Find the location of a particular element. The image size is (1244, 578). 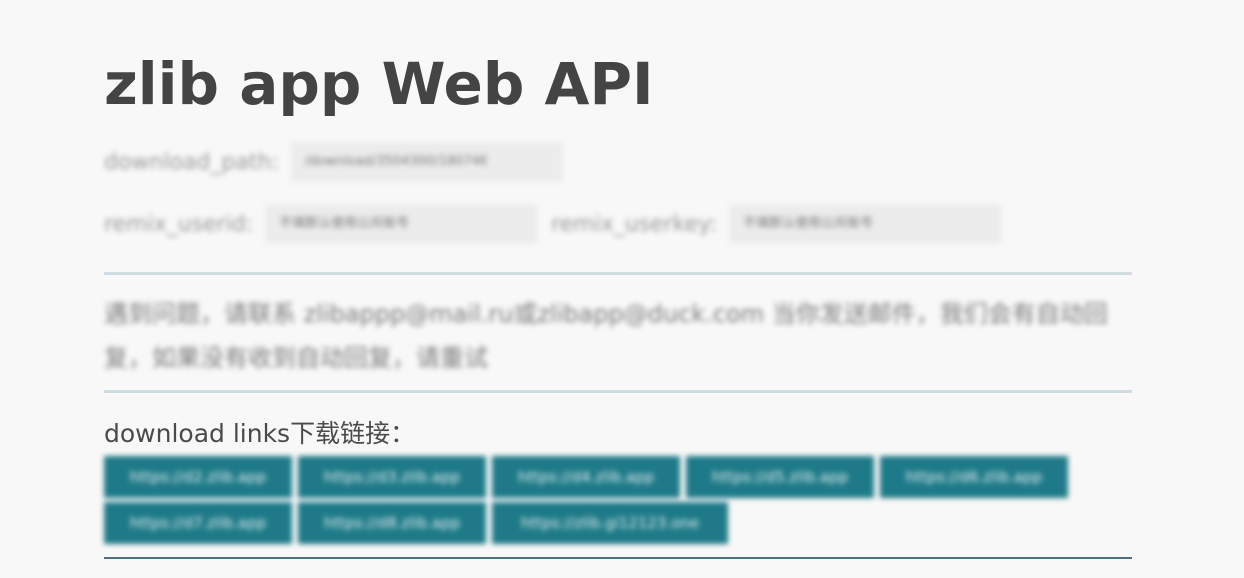

download-link-d8: https://d8.zlib.app is located at coordinates (392, 523).